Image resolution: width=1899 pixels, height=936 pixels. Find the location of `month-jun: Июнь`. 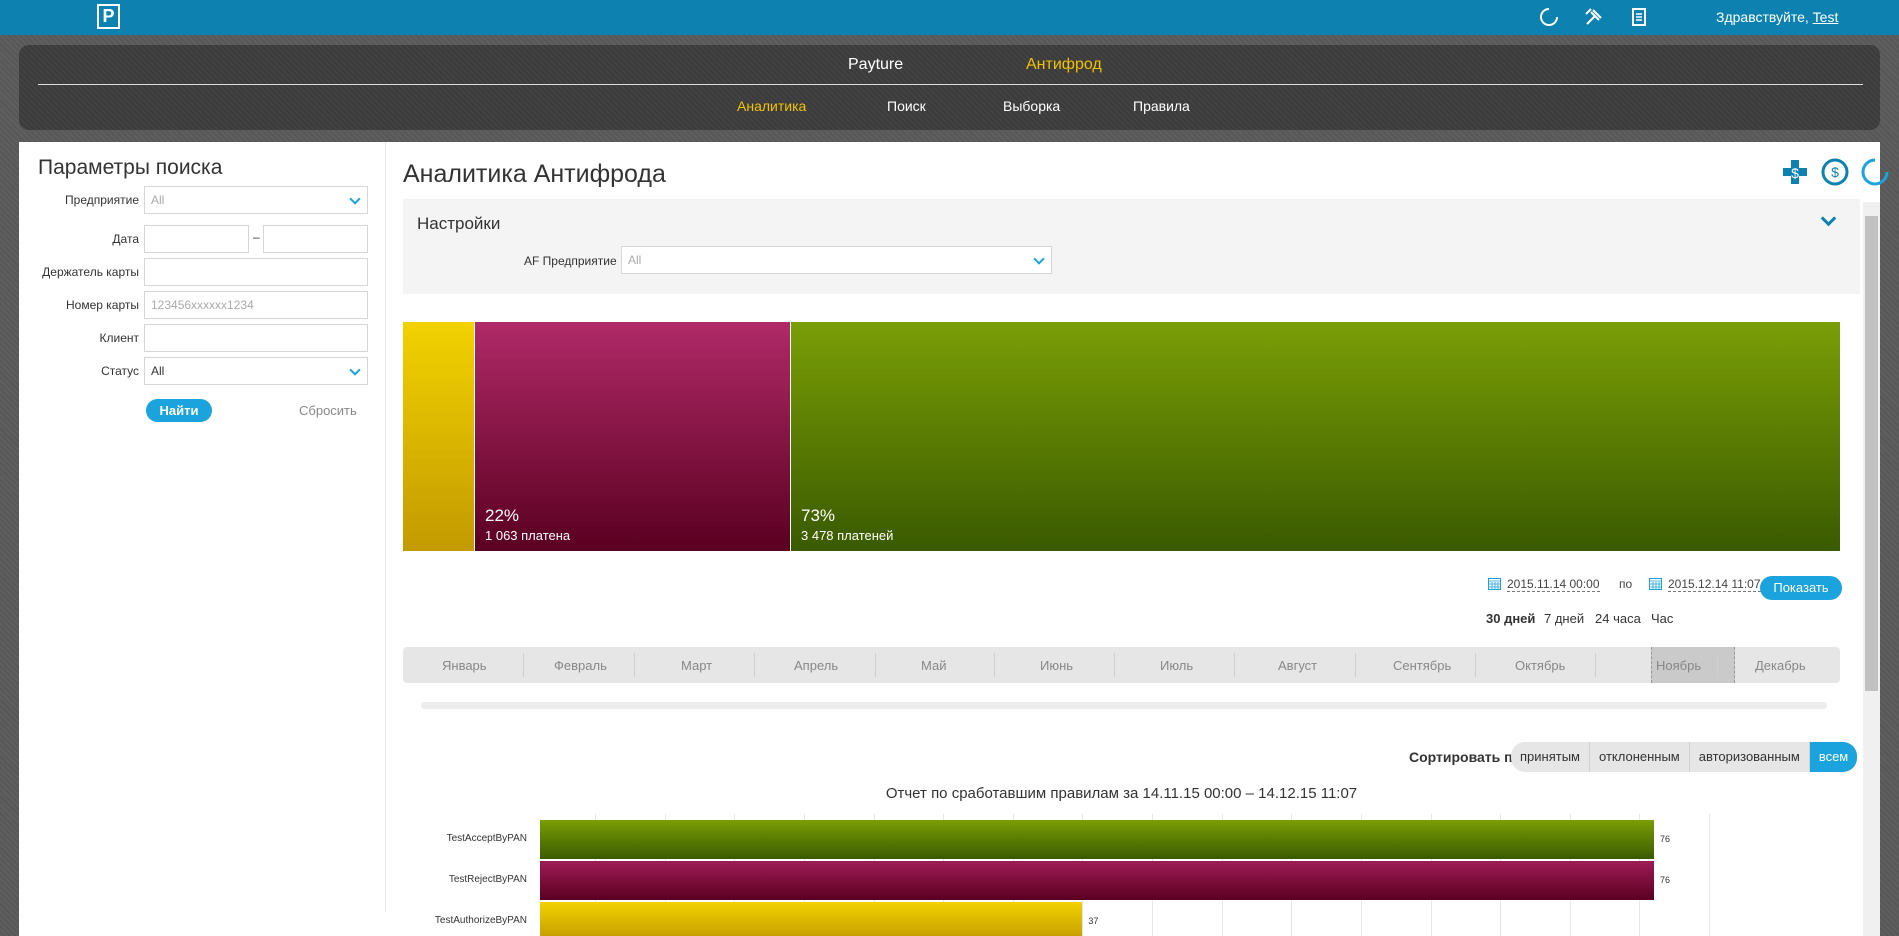

month-jun: Июнь is located at coordinates (1056, 665).